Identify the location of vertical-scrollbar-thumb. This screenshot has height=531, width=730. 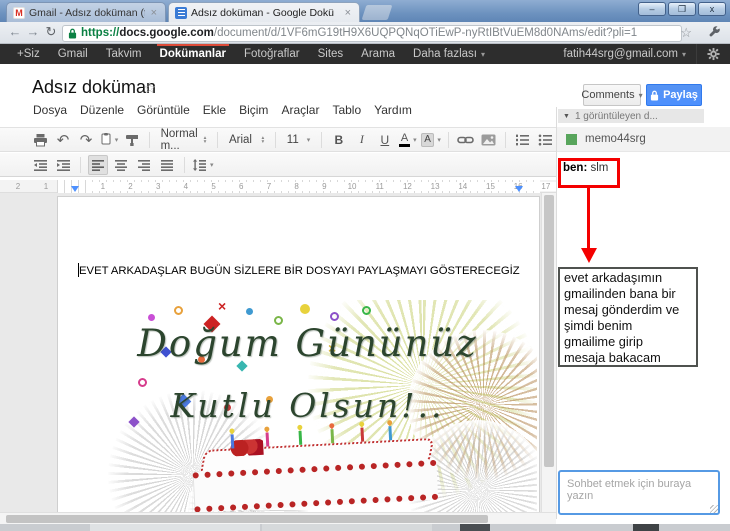
(549, 331).